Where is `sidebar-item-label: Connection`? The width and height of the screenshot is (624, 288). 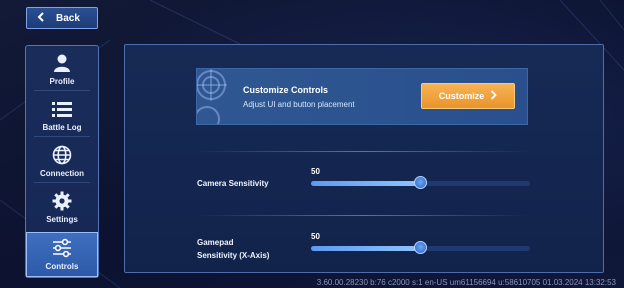 sidebar-item-label: Connection is located at coordinates (62, 173).